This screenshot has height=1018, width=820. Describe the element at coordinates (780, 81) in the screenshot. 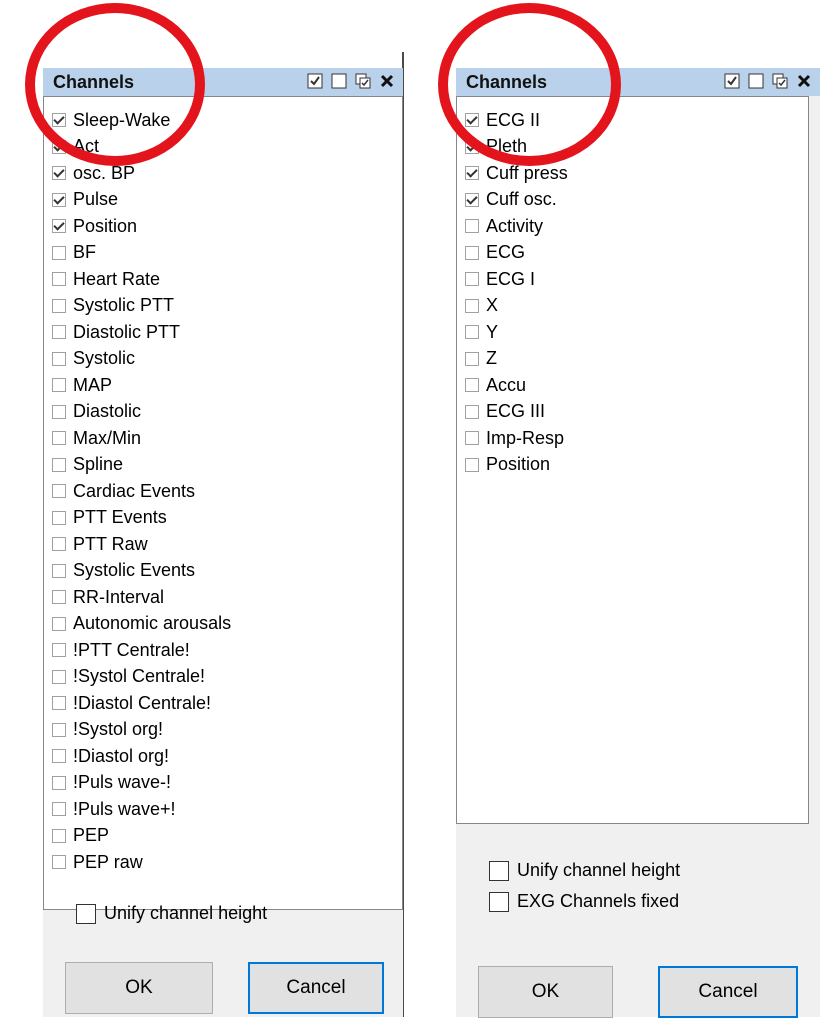

I see `toggle-icon` at that location.